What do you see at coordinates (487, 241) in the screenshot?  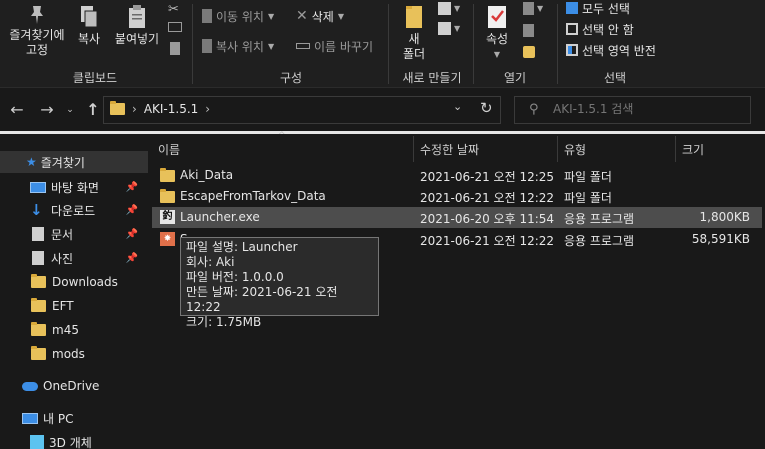 I see `file-date: 2021-06-21 오전 12:22` at bounding box center [487, 241].